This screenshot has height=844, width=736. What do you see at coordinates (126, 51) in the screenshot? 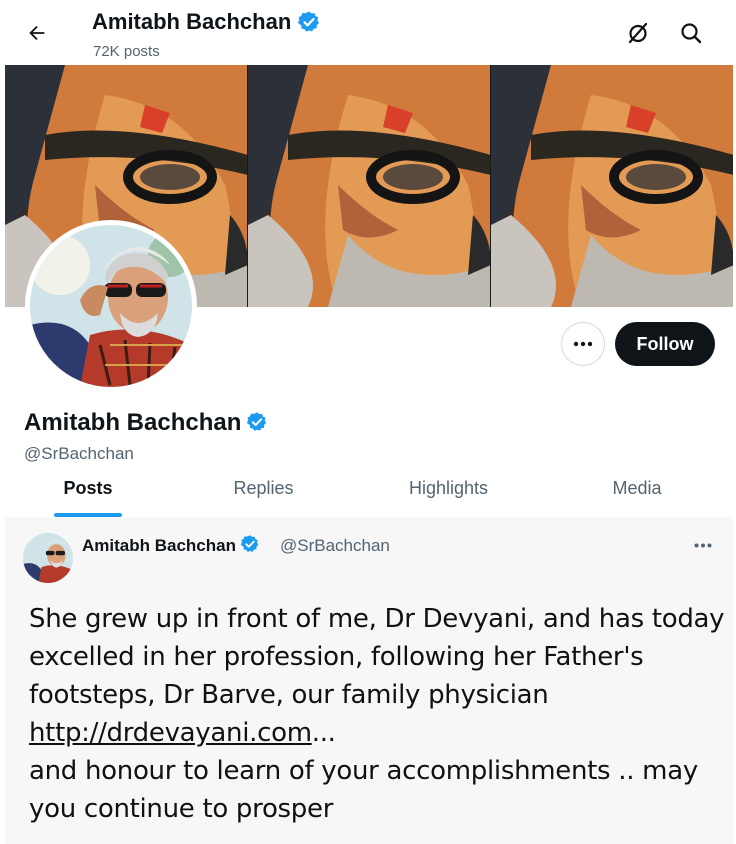
I see `posts-count: 72K posts` at bounding box center [126, 51].